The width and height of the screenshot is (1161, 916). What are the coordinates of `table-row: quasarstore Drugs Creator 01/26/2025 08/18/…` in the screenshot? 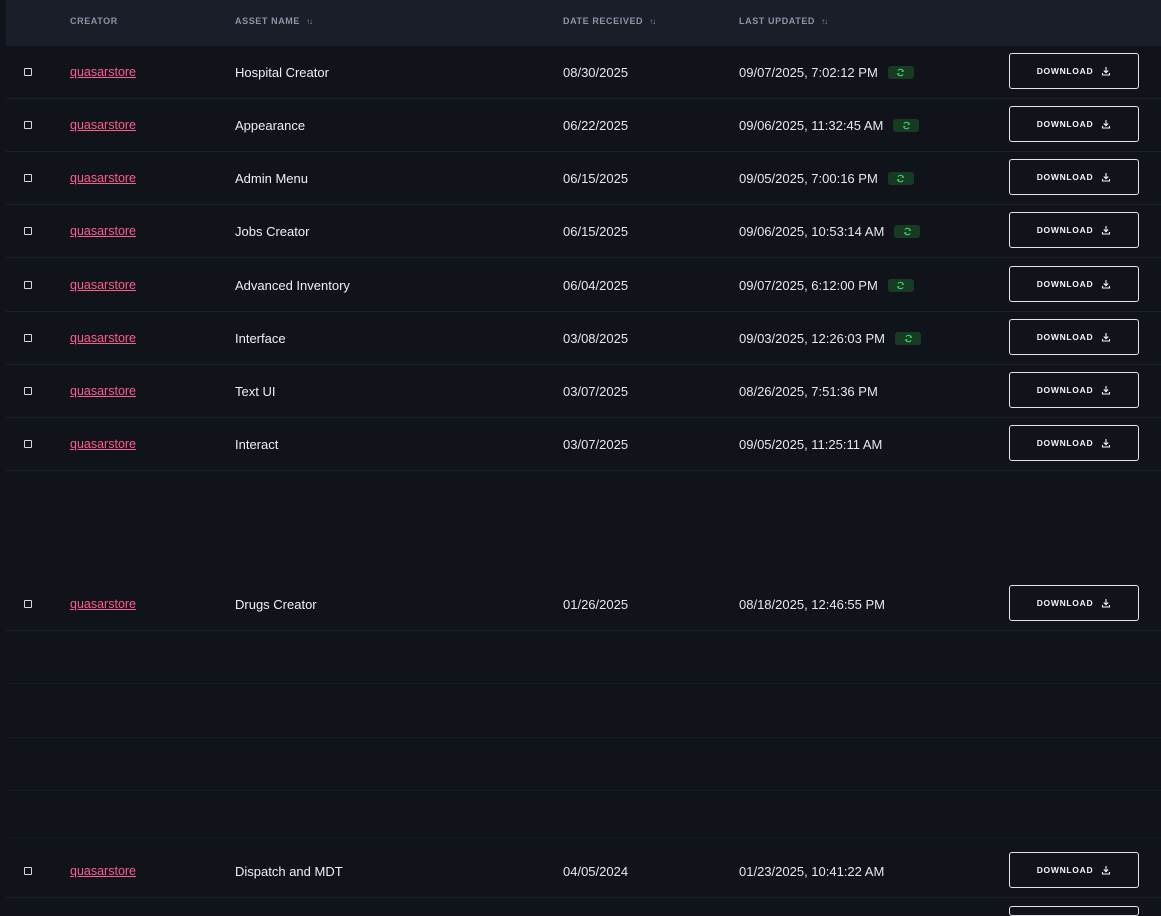 It's located at (583, 604).